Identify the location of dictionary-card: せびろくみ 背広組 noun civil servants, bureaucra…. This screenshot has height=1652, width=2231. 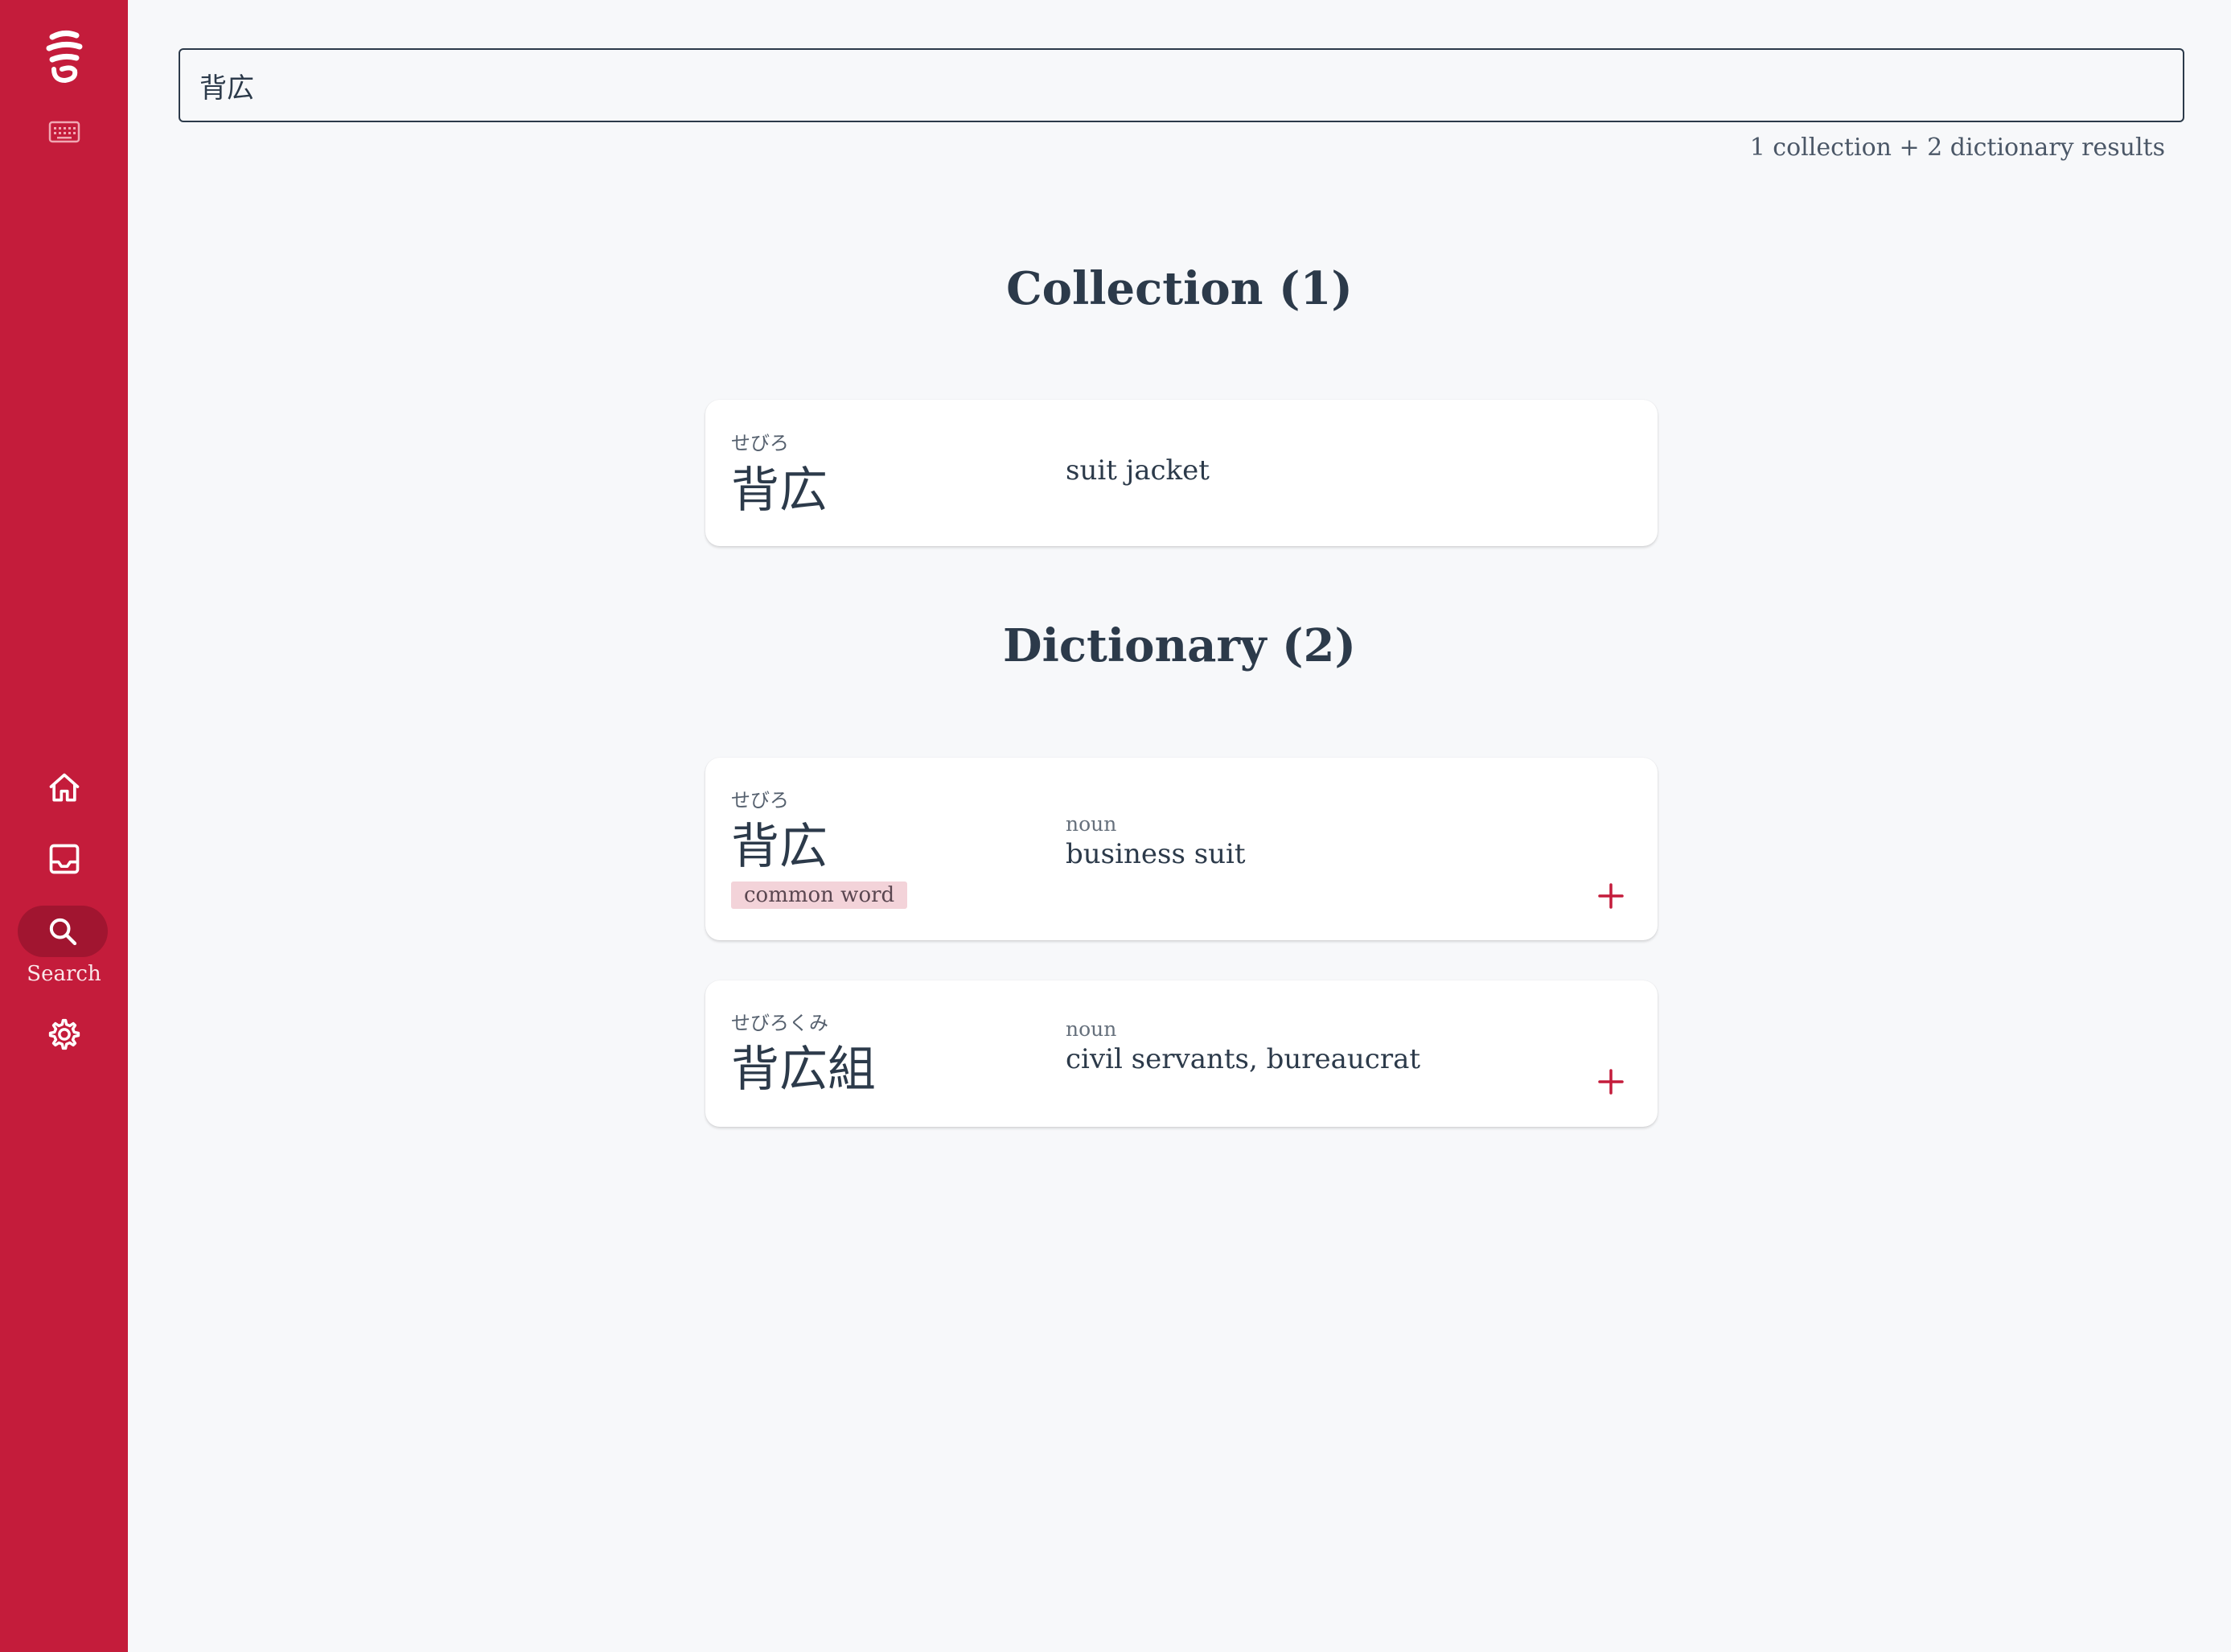
(1181, 1053).